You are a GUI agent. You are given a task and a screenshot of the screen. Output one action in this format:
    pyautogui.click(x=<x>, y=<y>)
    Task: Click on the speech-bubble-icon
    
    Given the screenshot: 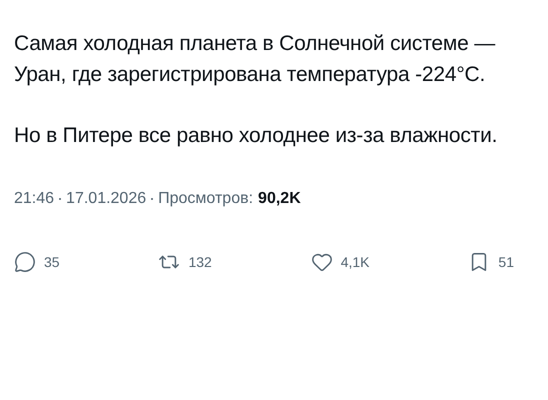 What is the action you would take?
    pyautogui.click(x=25, y=262)
    